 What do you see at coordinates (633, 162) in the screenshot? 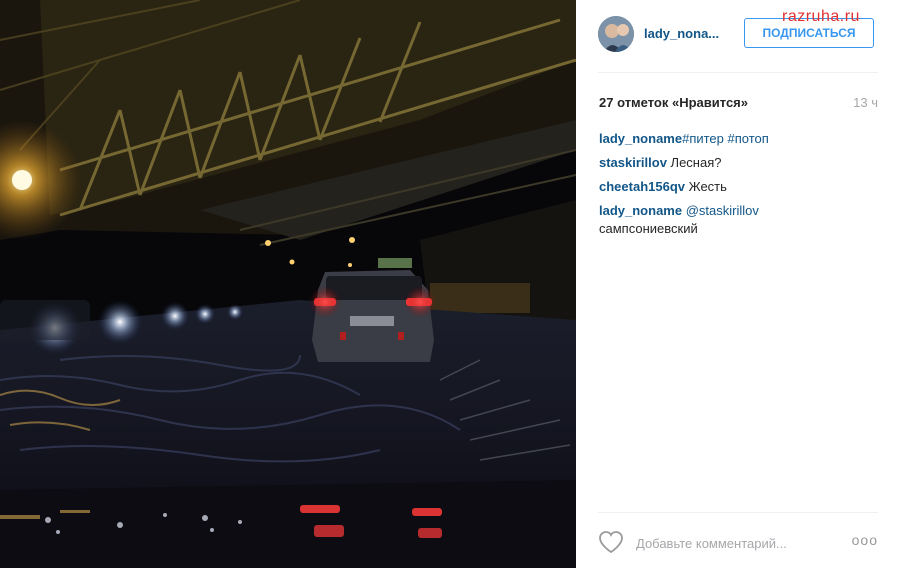
I see `comment-username: staskirillov` at bounding box center [633, 162].